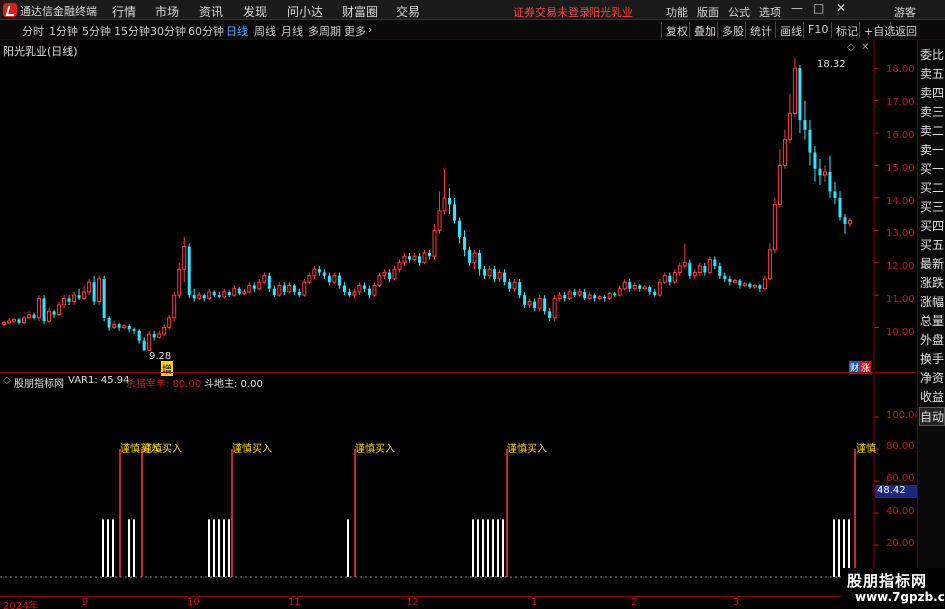  What do you see at coordinates (931, 207) in the screenshot?
I see `side-item-bid3: 买三` at bounding box center [931, 207].